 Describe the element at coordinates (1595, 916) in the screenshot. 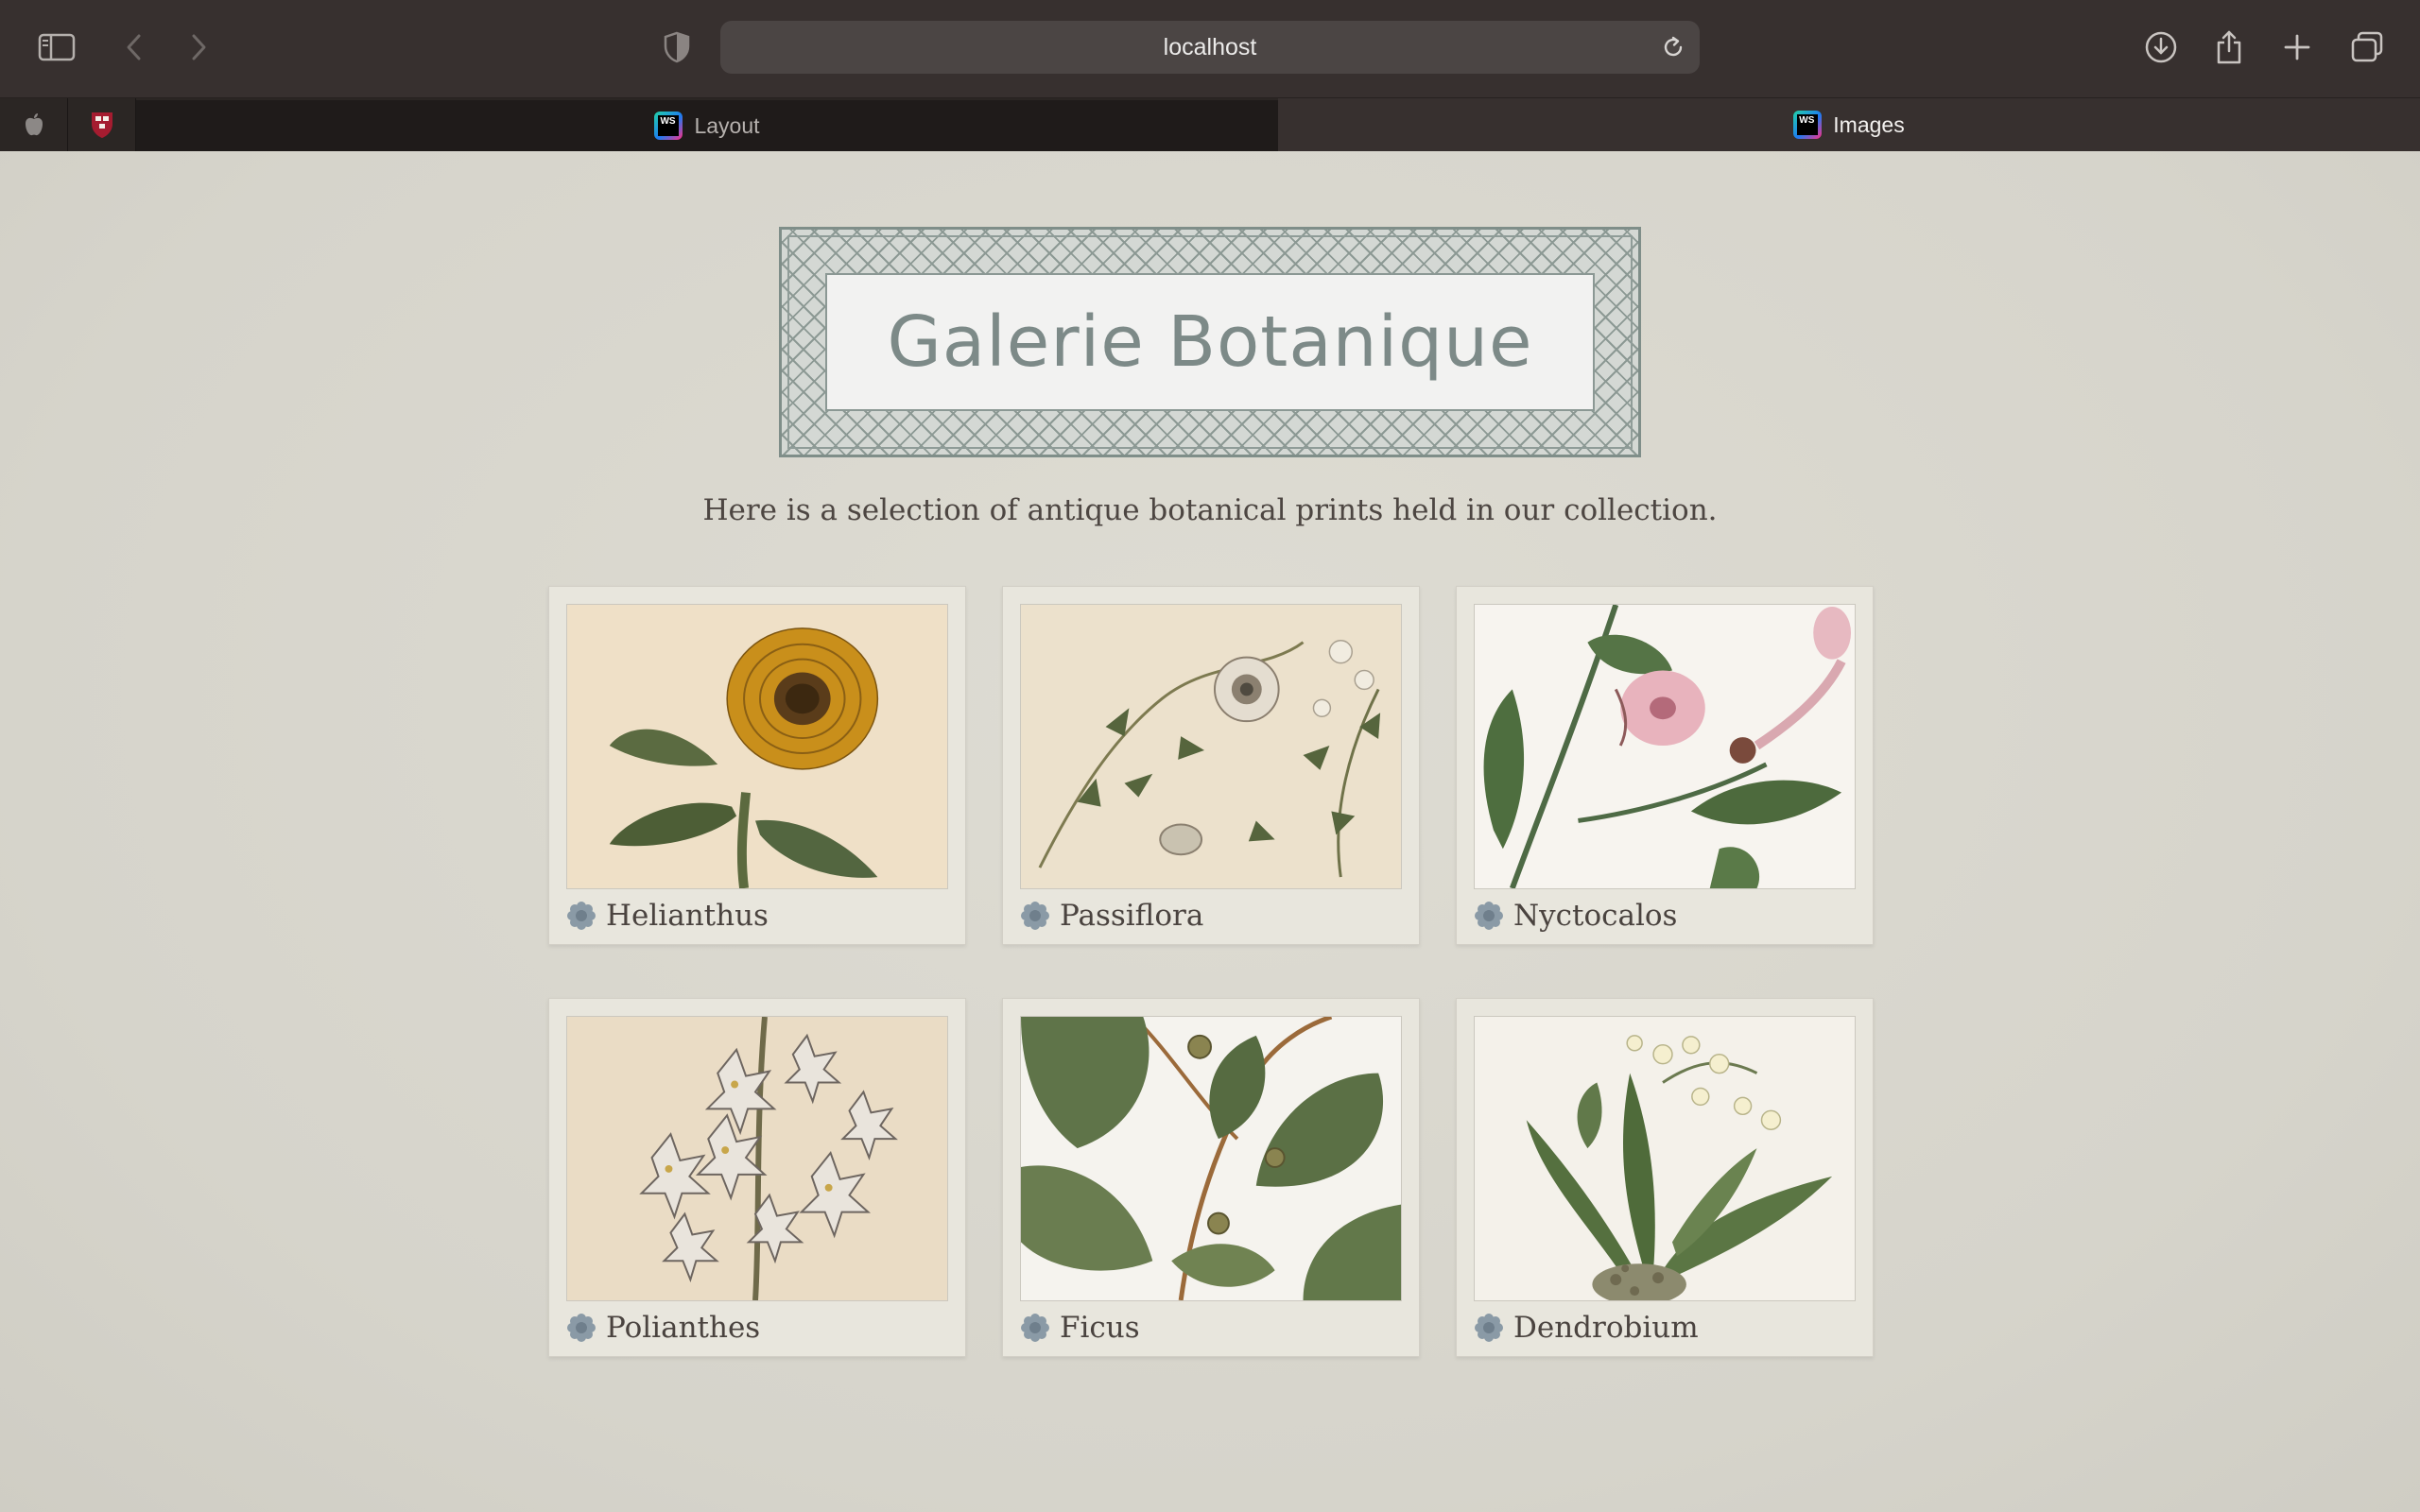

I see `card-caption-text: Nyctocalos` at that location.